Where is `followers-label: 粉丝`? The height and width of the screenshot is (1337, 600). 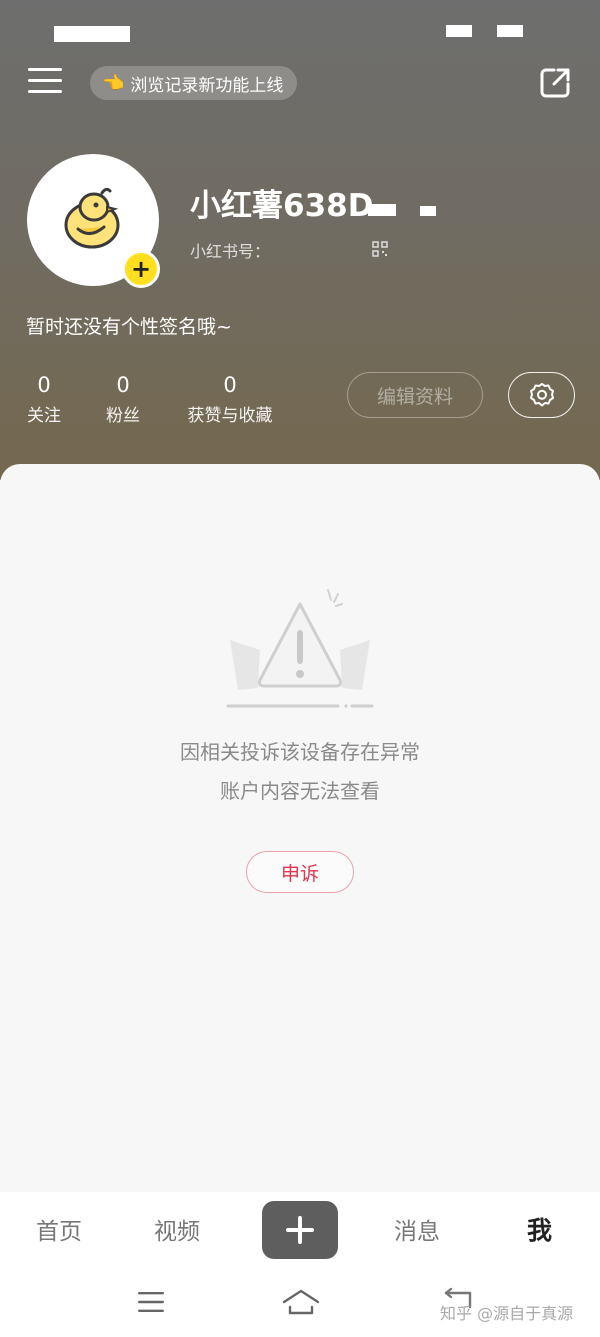
followers-label: 粉丝 is located at coordinates (123, 416).